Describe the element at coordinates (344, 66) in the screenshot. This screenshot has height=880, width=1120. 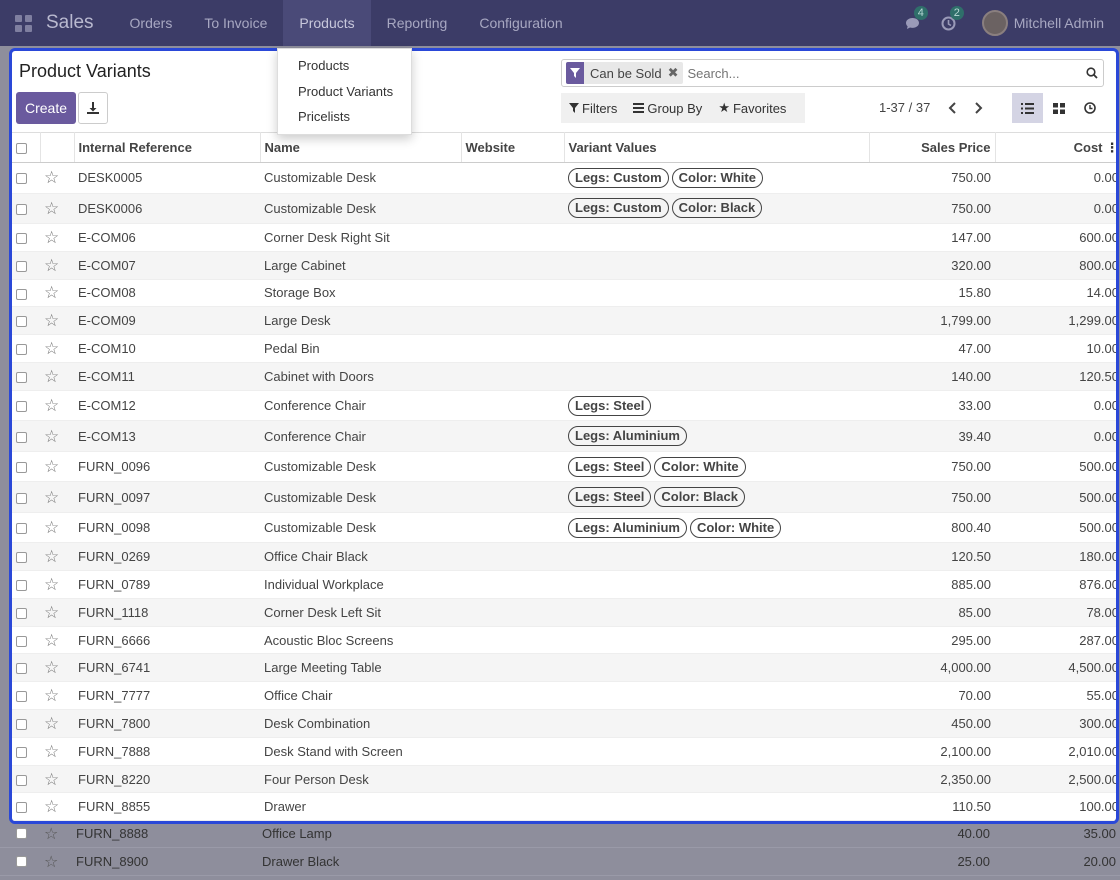
I see `dropdown-item-products: Products` at that location.